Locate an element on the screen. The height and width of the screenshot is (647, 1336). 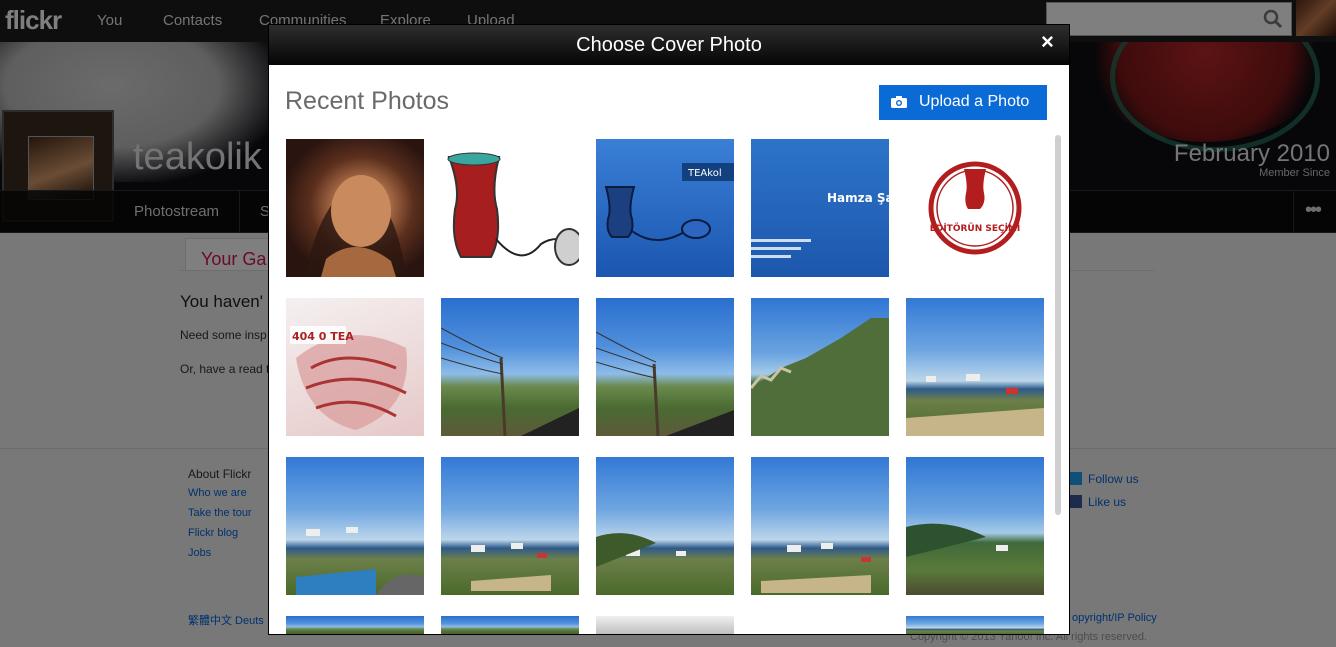
upload-photo-button: Upload a Photo is located at coordinates (963, 102).